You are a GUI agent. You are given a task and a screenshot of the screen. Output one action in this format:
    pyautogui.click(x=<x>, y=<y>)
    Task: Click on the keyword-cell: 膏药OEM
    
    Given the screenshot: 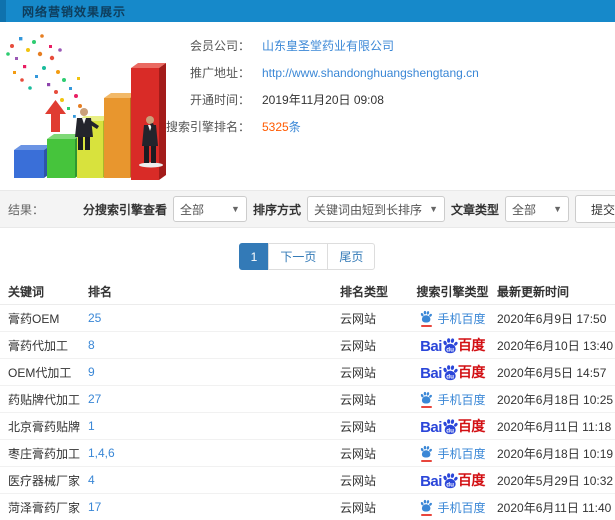 What is the action you would take?
    pyautogui.click(x=34, y=318)
    